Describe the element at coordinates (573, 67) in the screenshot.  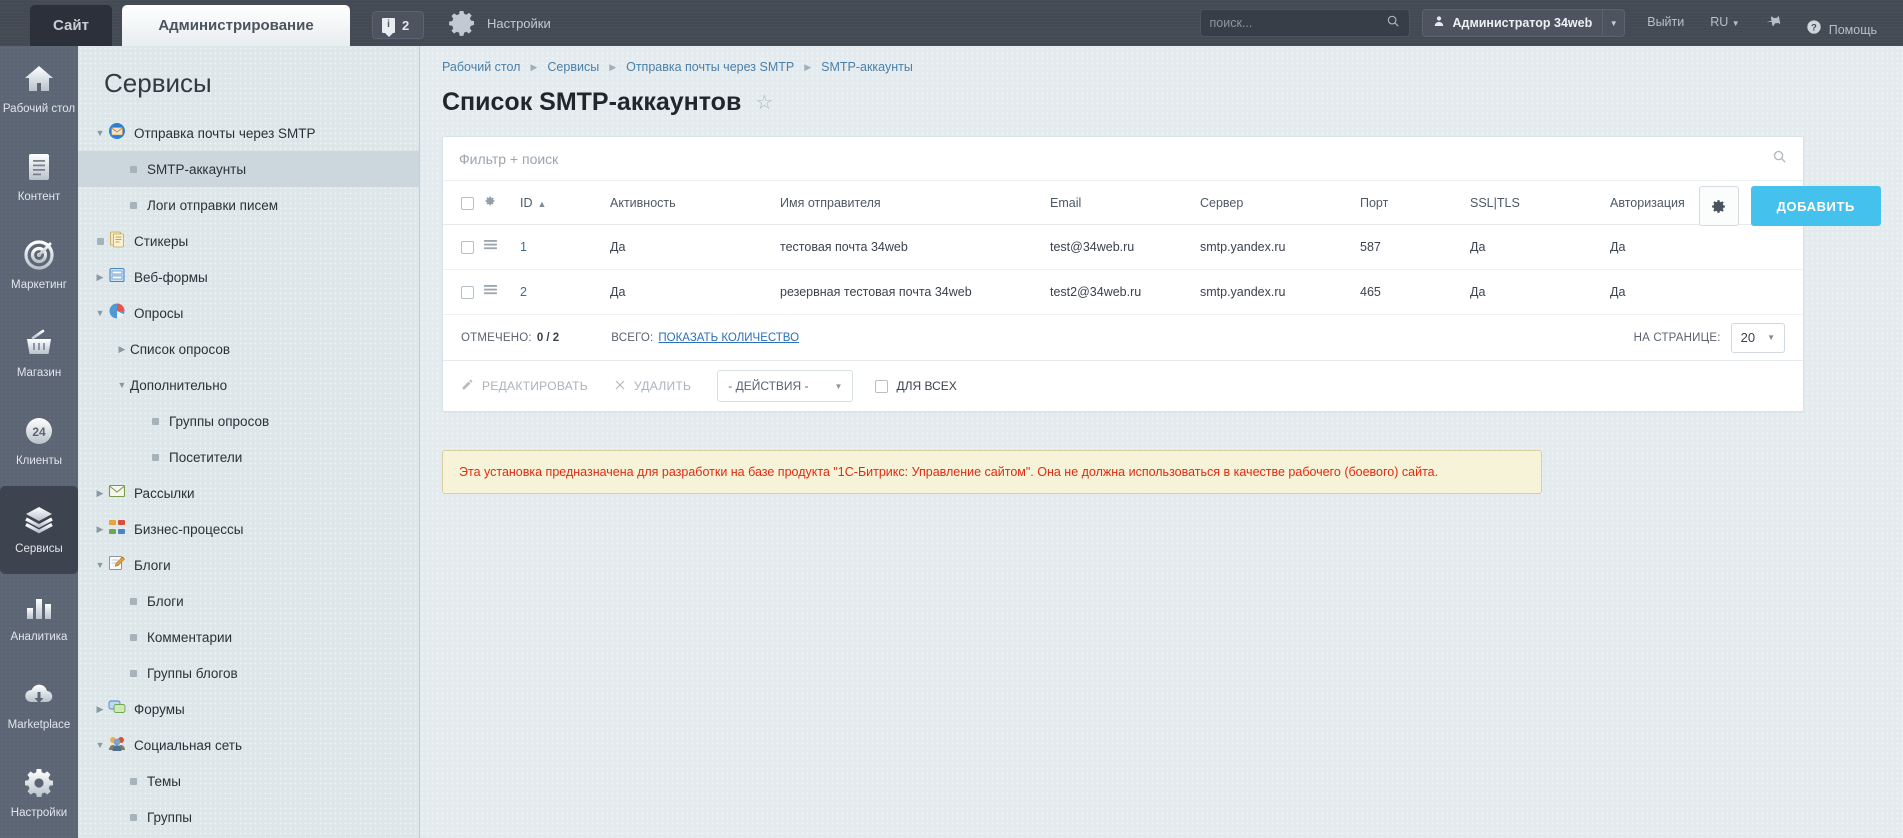
I see `breadcrumb-item: Сервисы` at that location.